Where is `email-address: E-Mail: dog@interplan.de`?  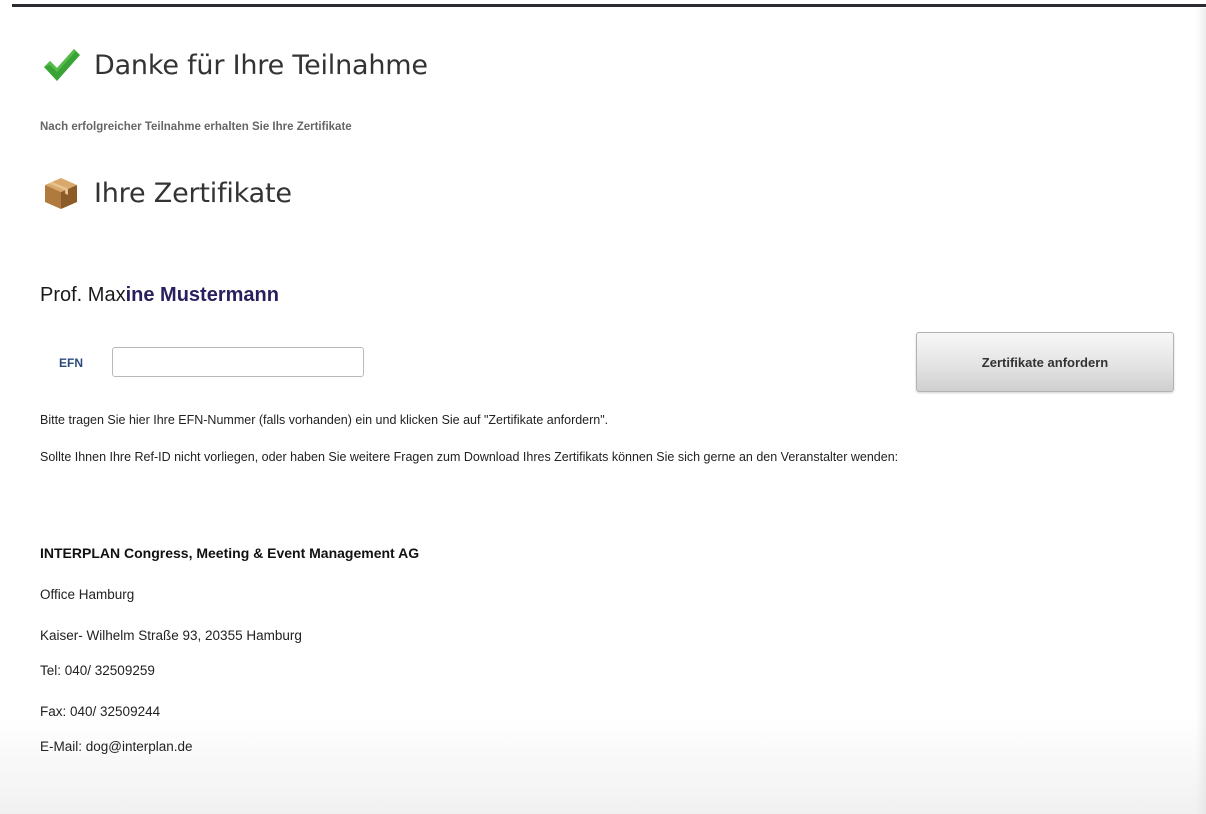
email-address: E-Mail: dog@interplan.de is located at coordinates (116, 746).